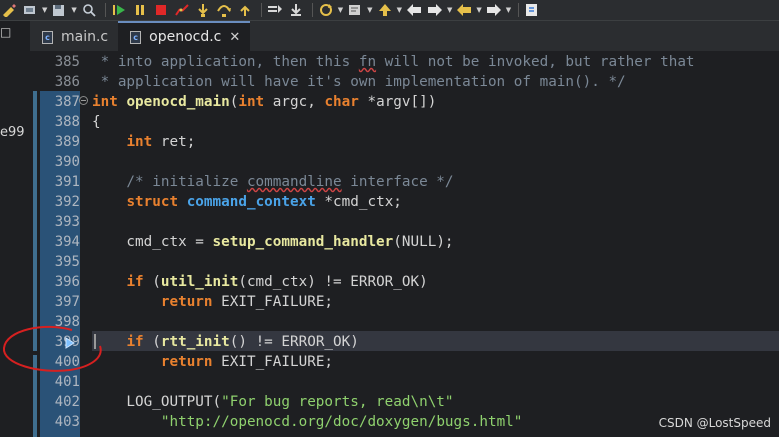 This screenshot has width=779, height=437. I want to click on edit-icon, so click(9, 10).